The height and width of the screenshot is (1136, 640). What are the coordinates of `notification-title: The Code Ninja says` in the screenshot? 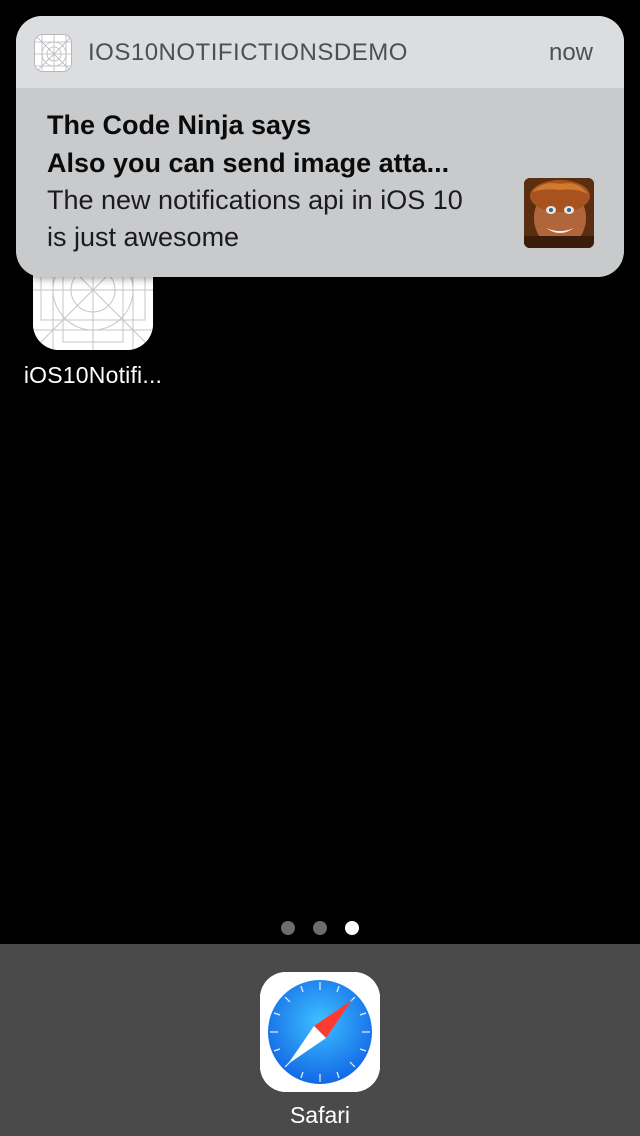 It's located at (179, 125).